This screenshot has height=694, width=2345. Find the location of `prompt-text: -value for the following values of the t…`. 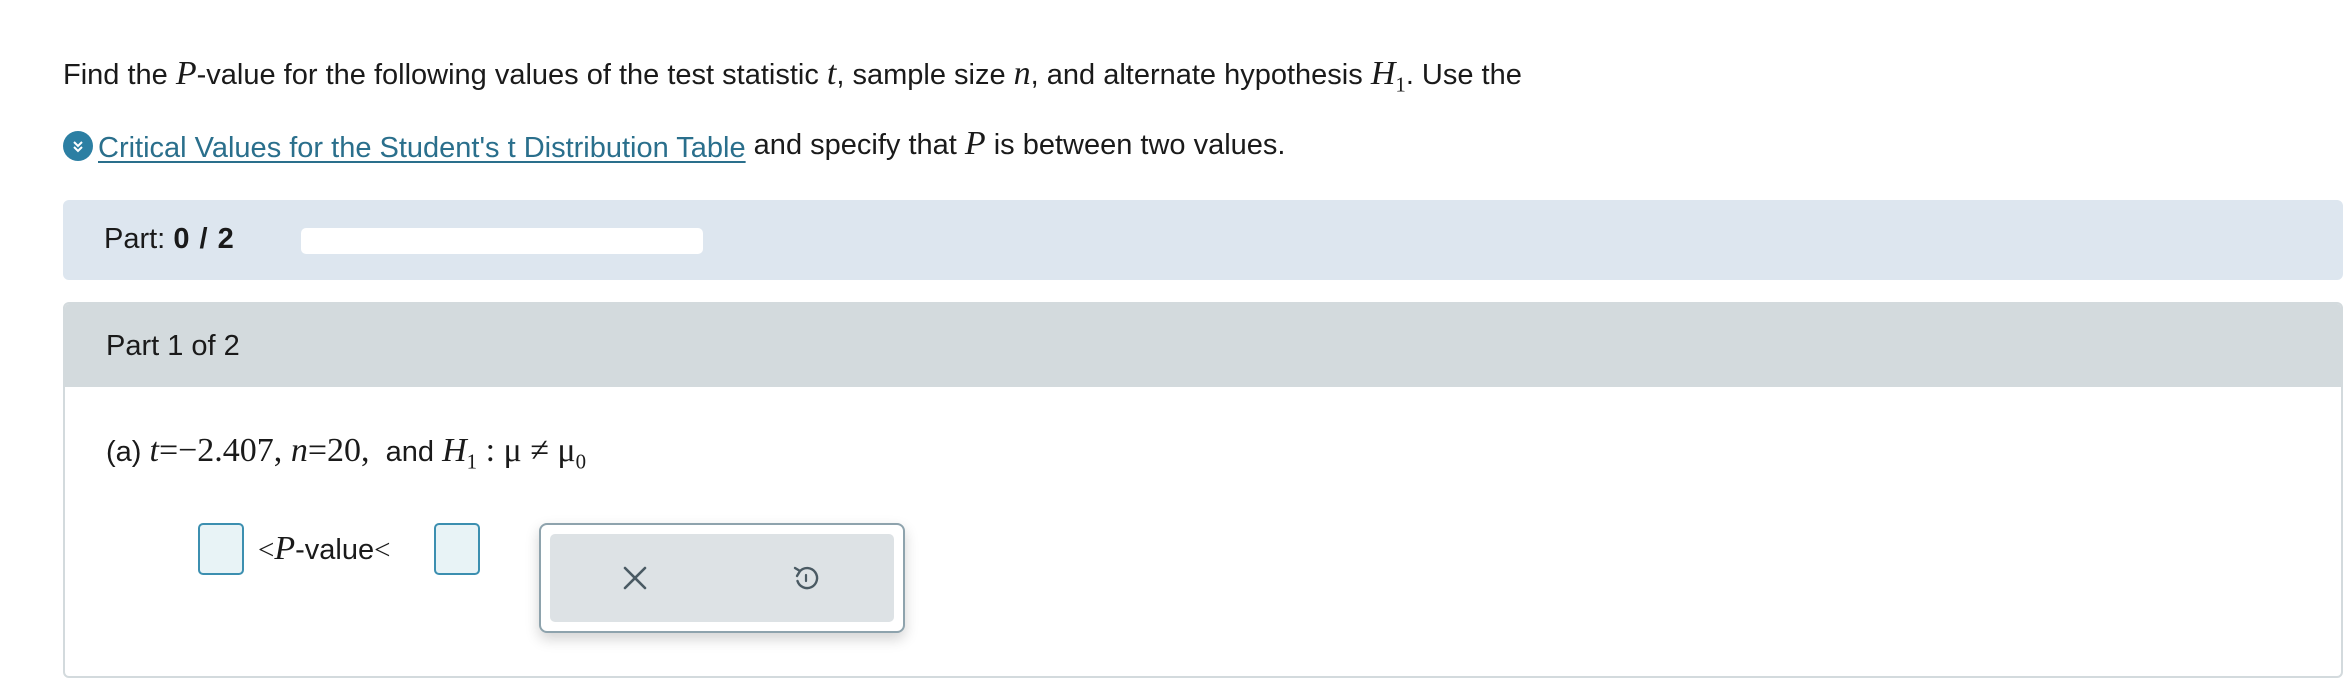

prompt-text: -value for the following values of the t… is located at coordinates (511, 75).